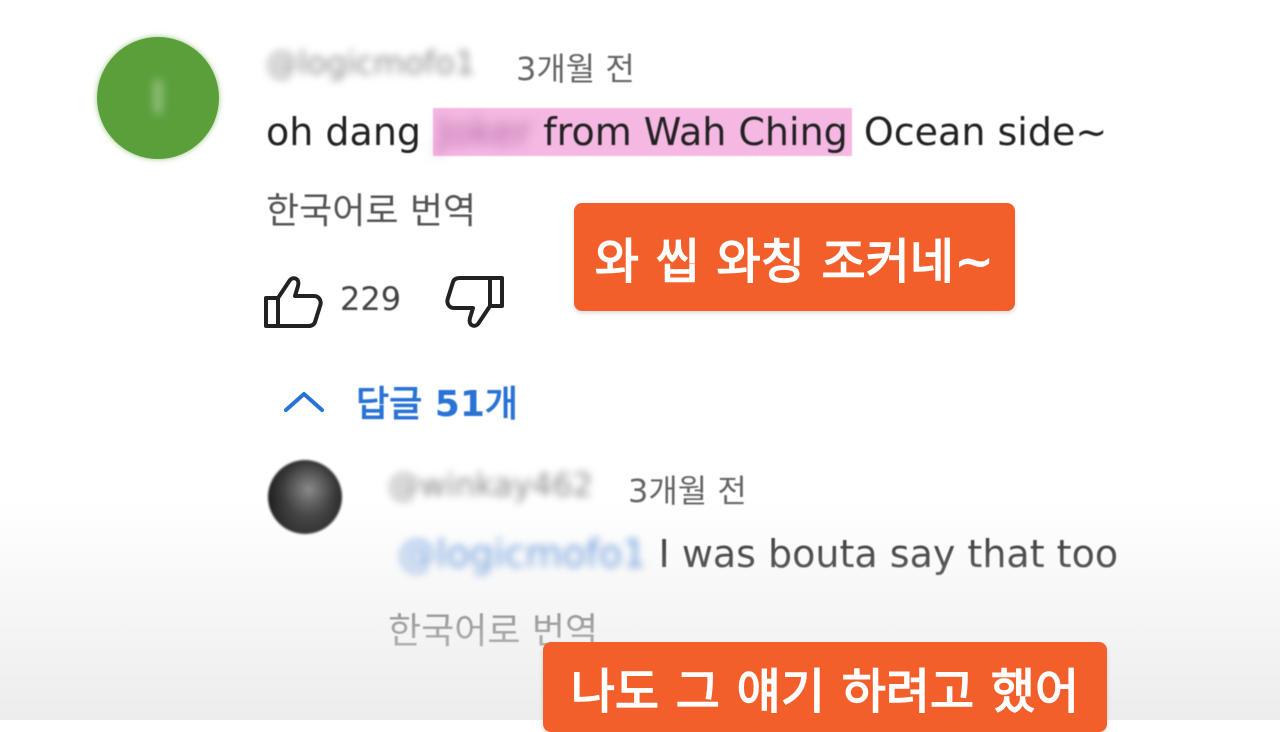 The width and height of the screenshot is (1280, 732). What do you see at coordinates (475, 302) in the screenshot?
I see `thumbs-down-icon` at bounding box center [475, 302].